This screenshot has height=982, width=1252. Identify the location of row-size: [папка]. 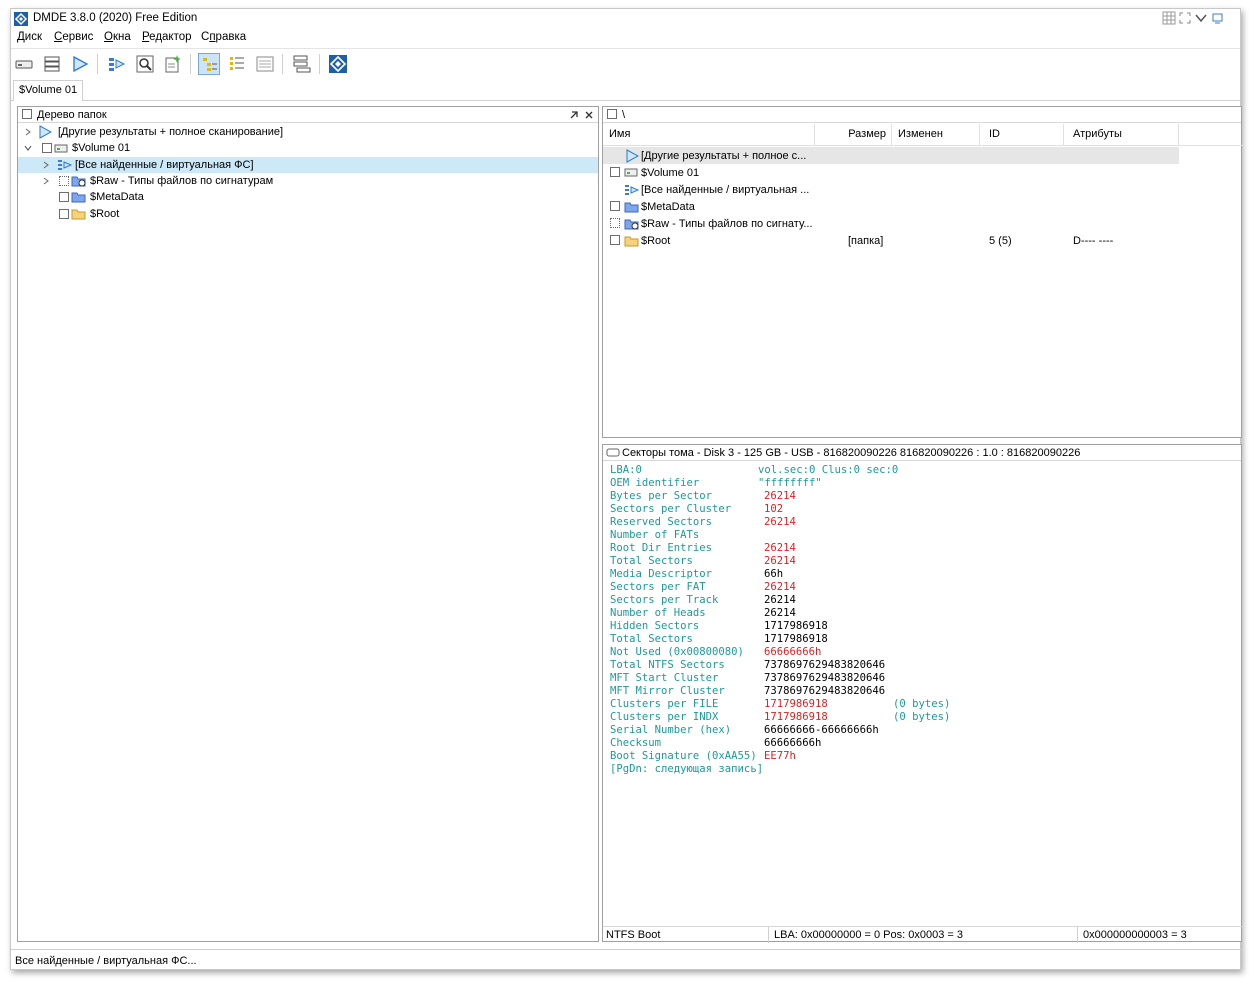
(866, 241).